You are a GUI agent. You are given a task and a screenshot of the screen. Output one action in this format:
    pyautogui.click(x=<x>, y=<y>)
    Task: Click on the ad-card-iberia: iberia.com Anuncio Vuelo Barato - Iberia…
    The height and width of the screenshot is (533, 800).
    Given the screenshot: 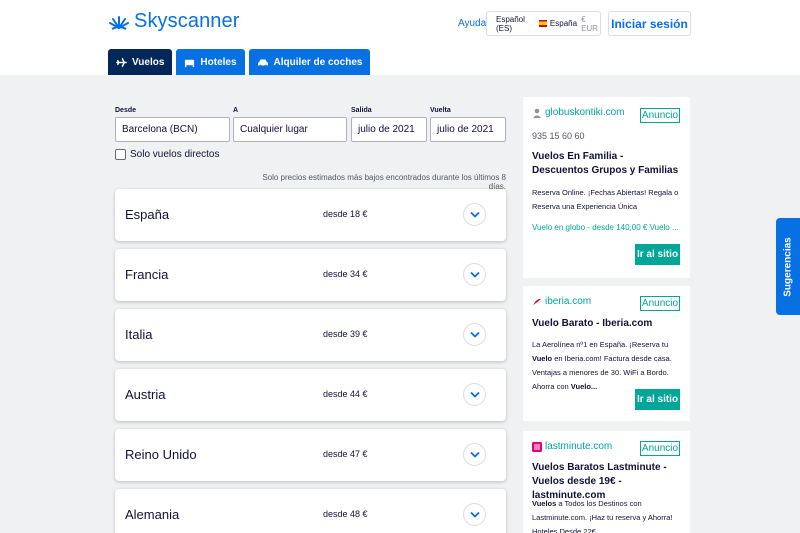 What is the action you would take?
    pyautogui.click(x=606, y=353)
    